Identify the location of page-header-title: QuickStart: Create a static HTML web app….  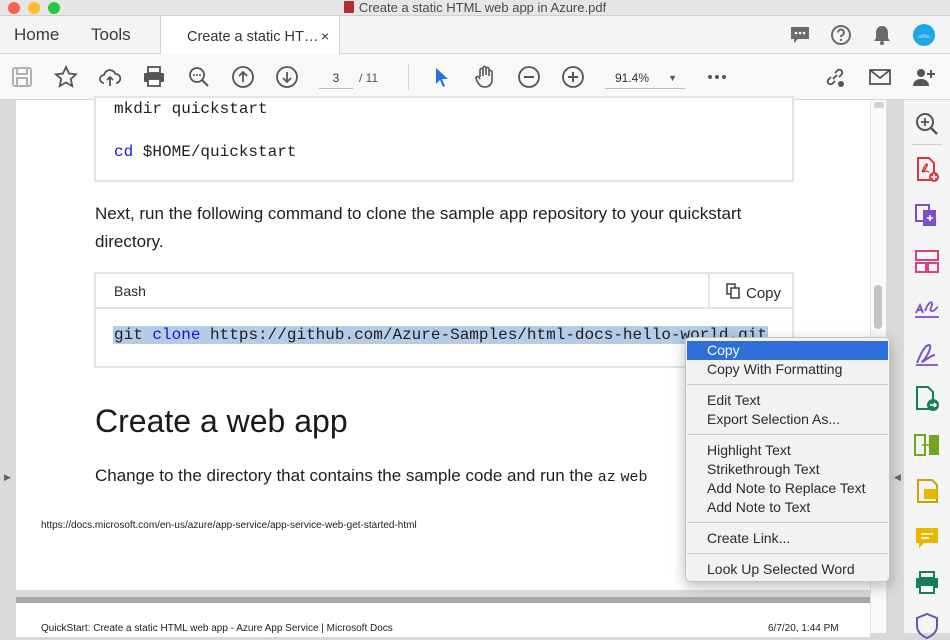
(217, 628).